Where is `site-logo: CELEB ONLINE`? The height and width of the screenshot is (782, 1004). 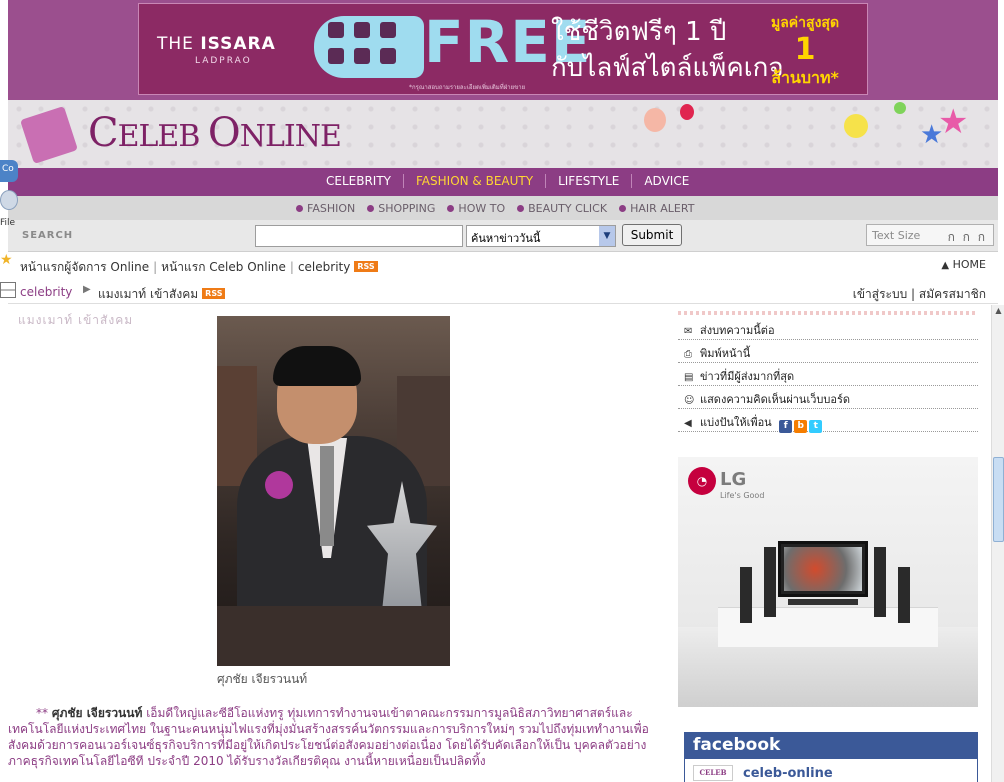
site-logo: CELEB ONLINE is located at coordinates (215, 133).